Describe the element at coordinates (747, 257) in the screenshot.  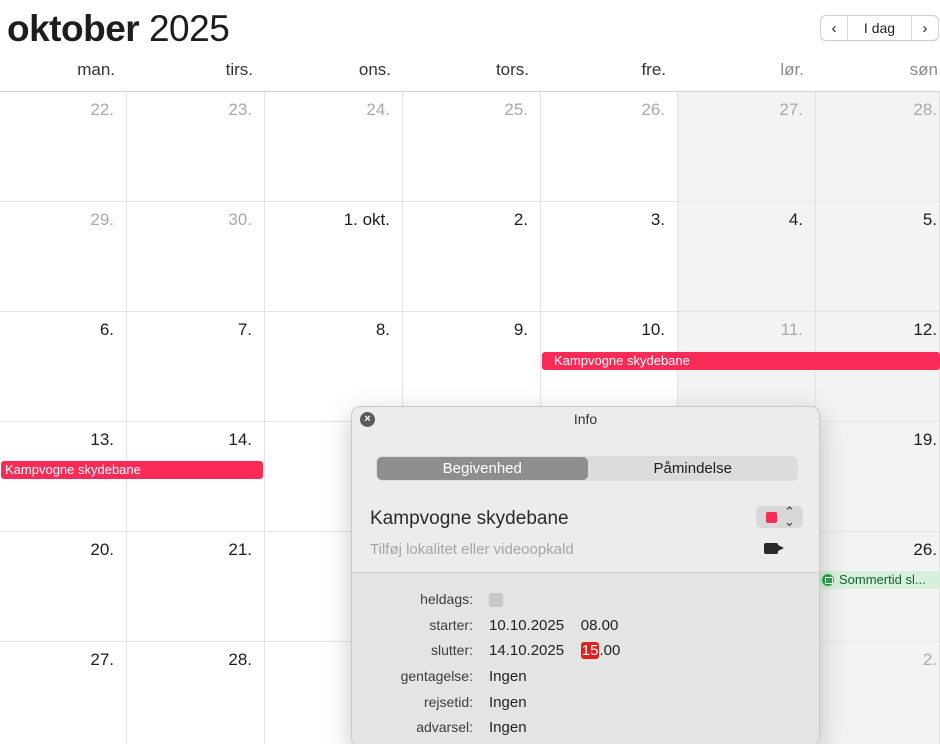
I see `day-cell: 4.` at that location.